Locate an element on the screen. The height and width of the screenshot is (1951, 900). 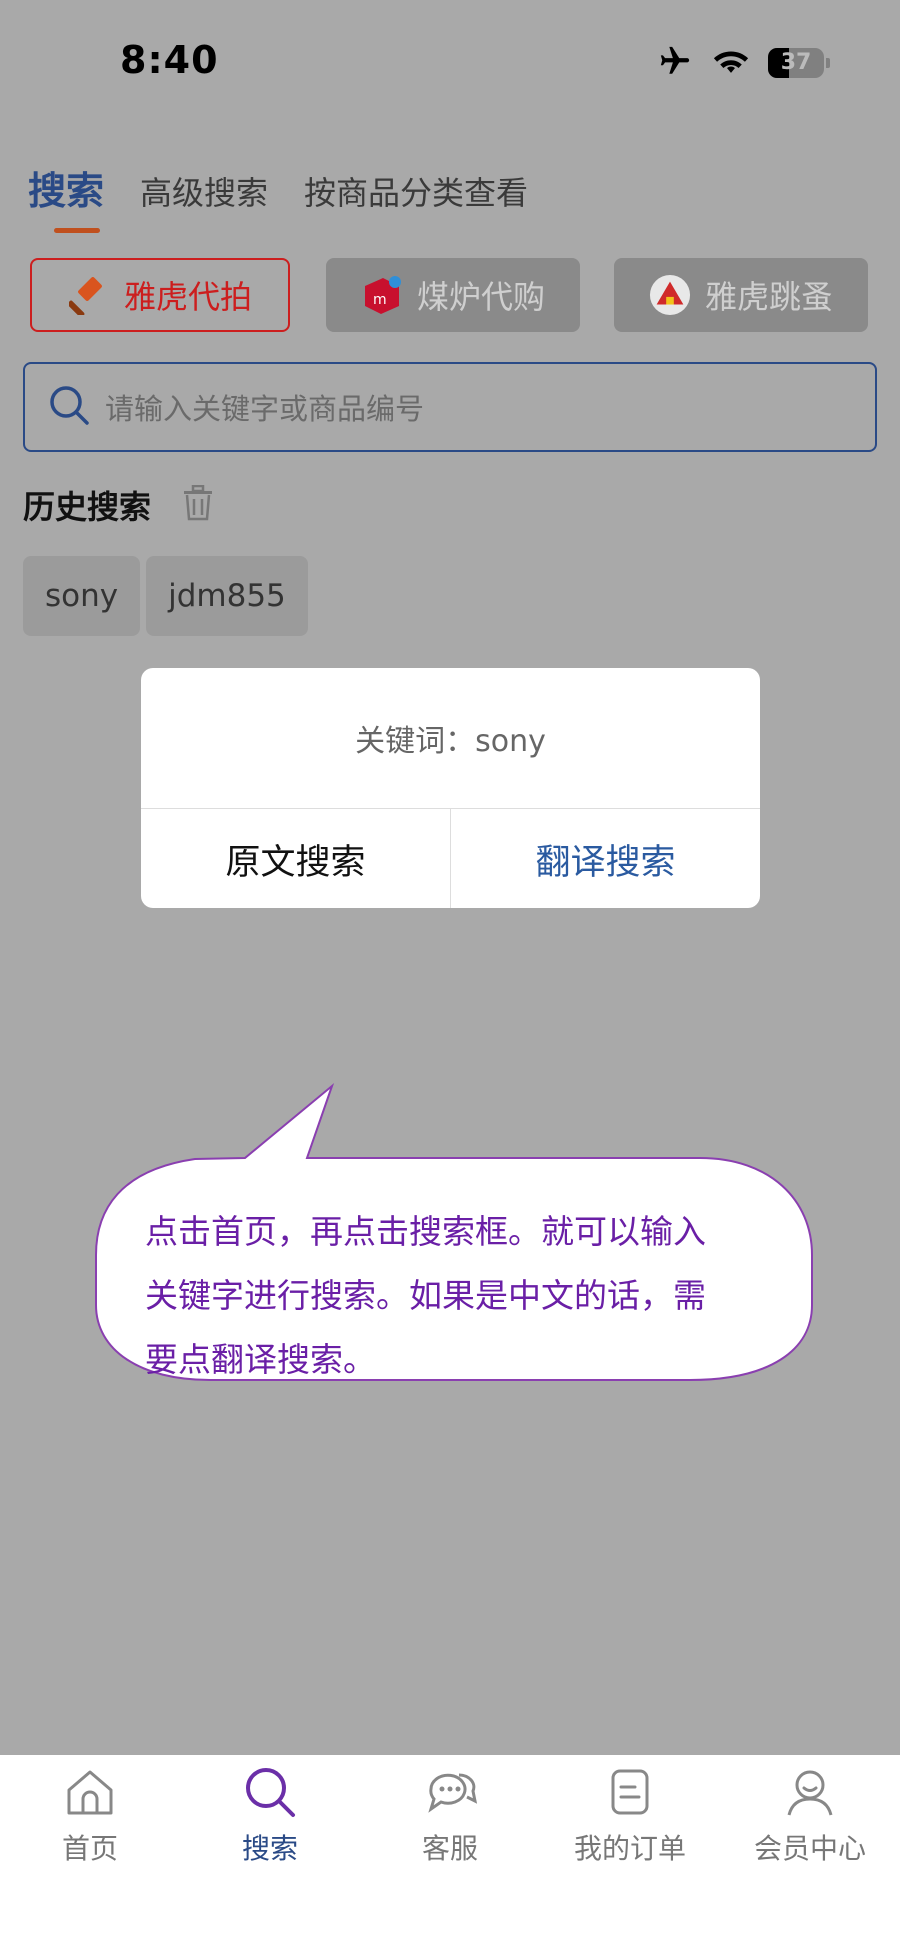
history-chip: sony is located at coordinates (82, 596).